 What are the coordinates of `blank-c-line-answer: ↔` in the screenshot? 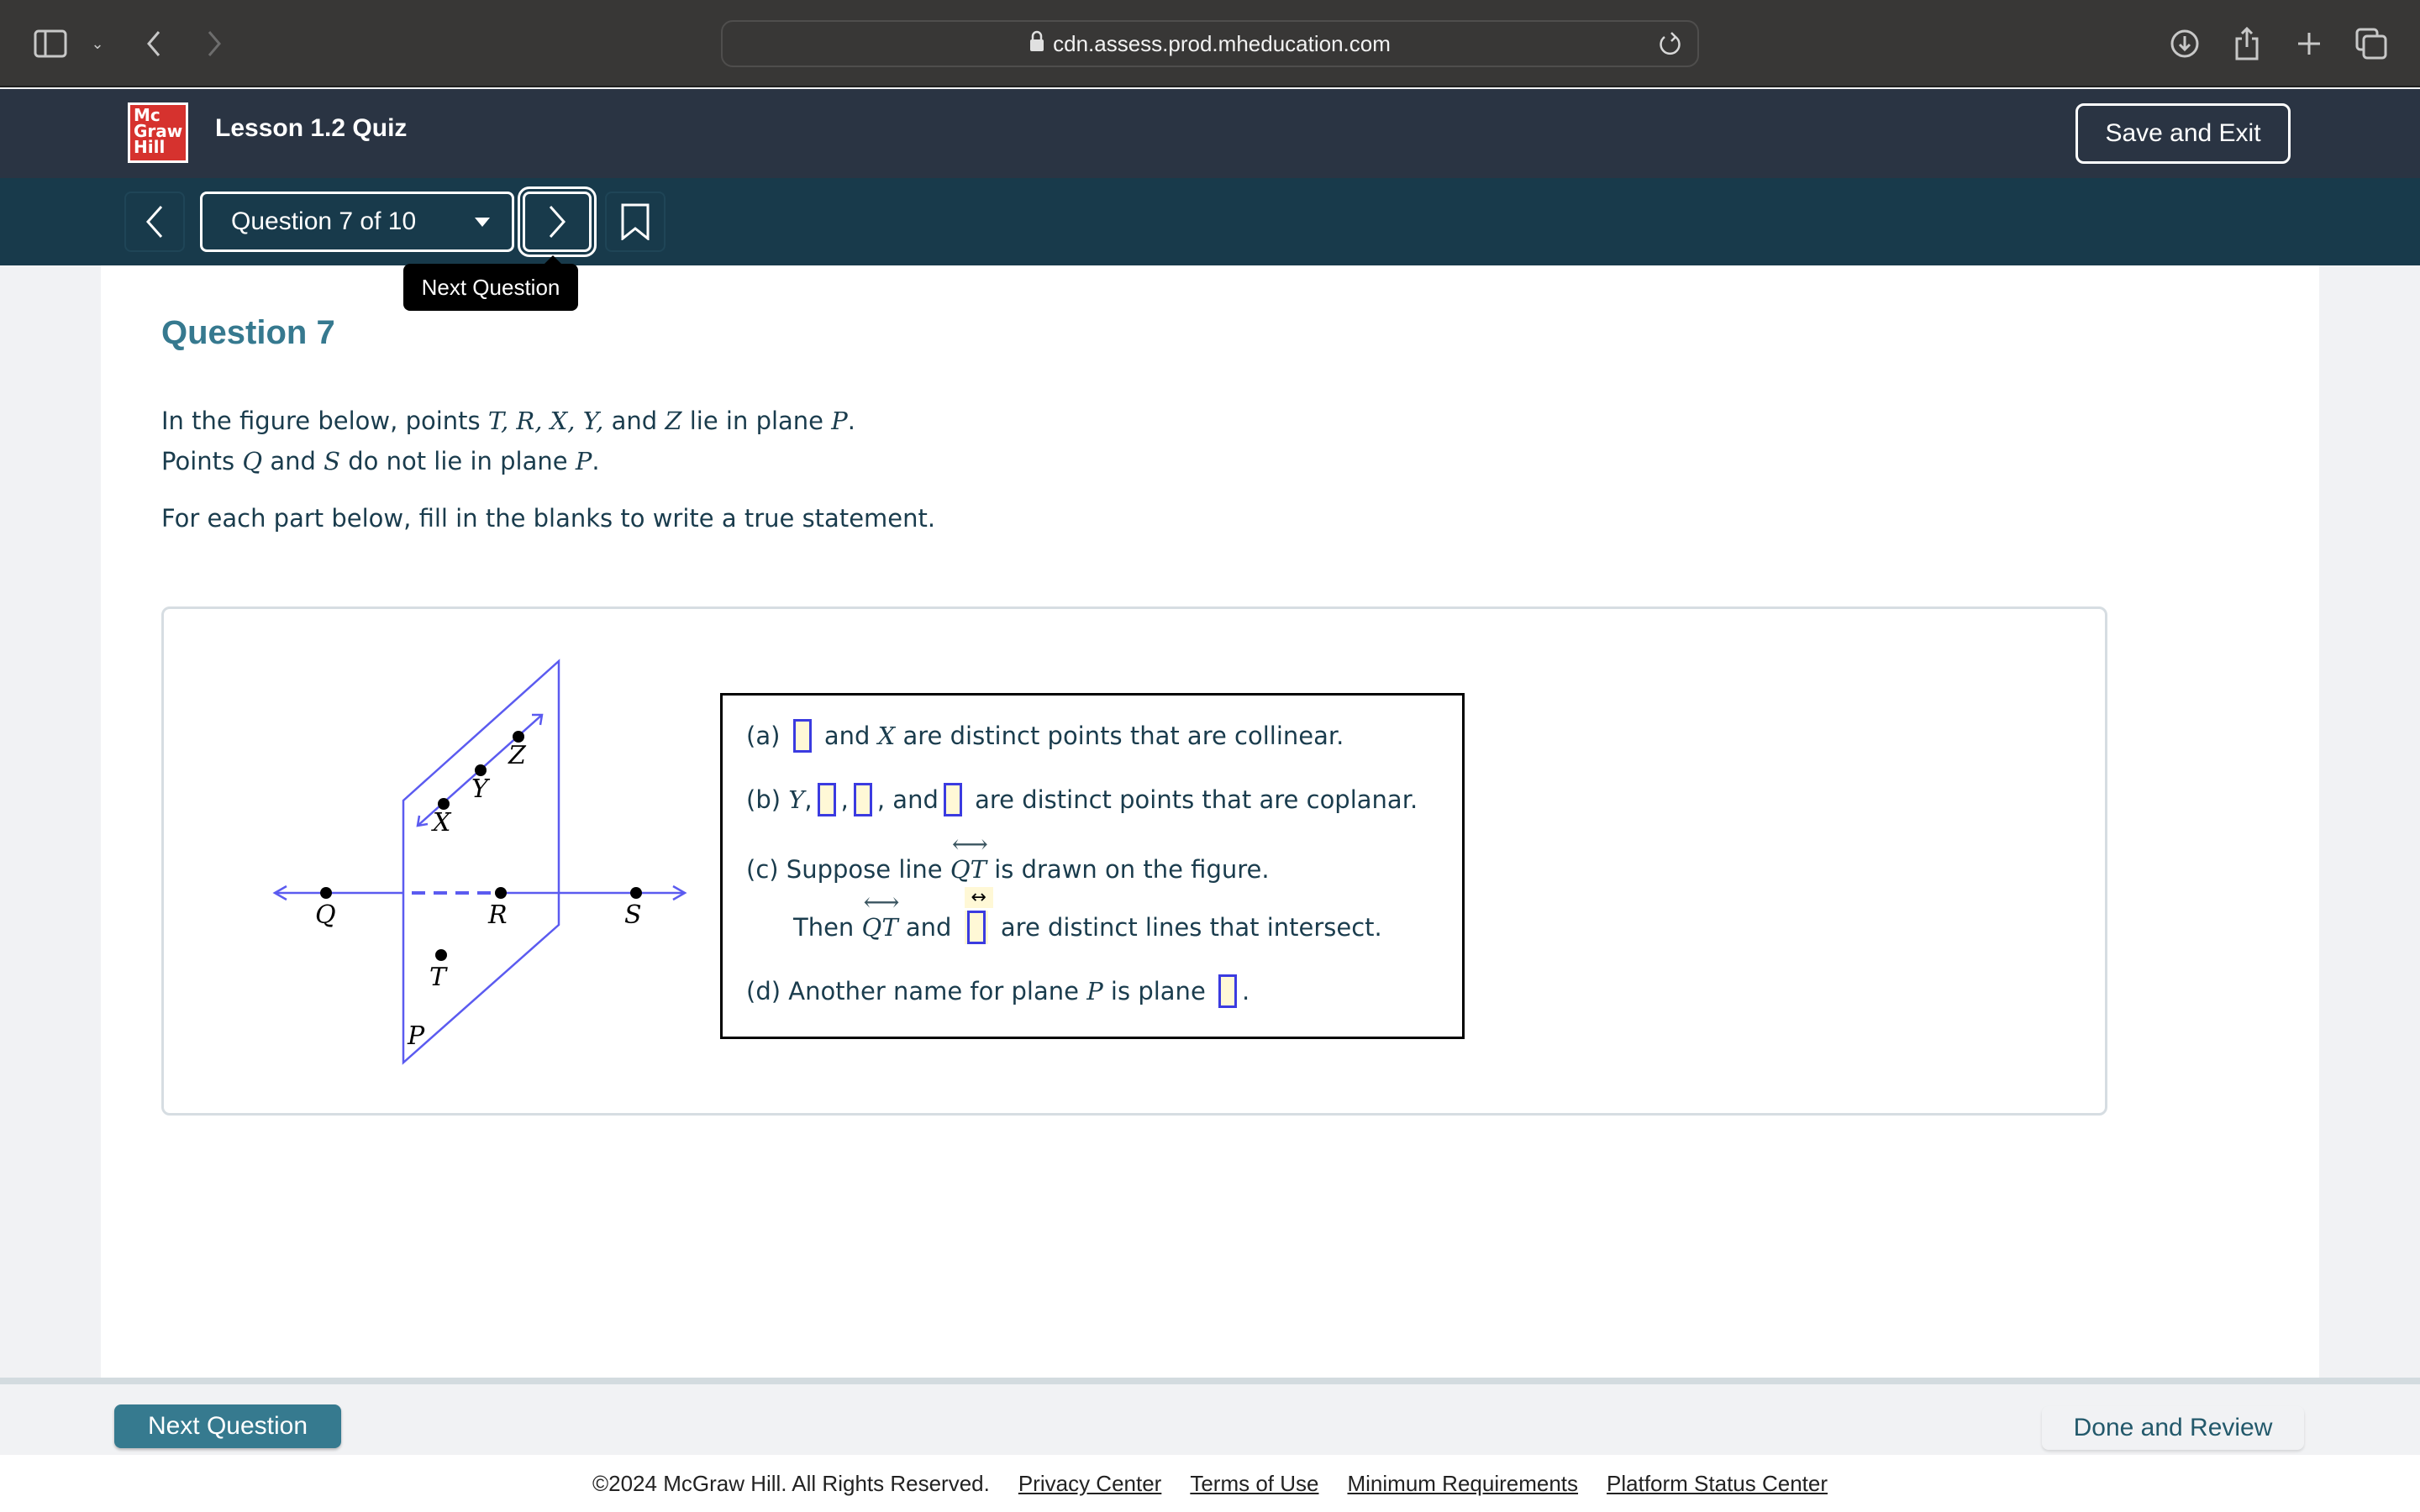 It's located at (978, 915).